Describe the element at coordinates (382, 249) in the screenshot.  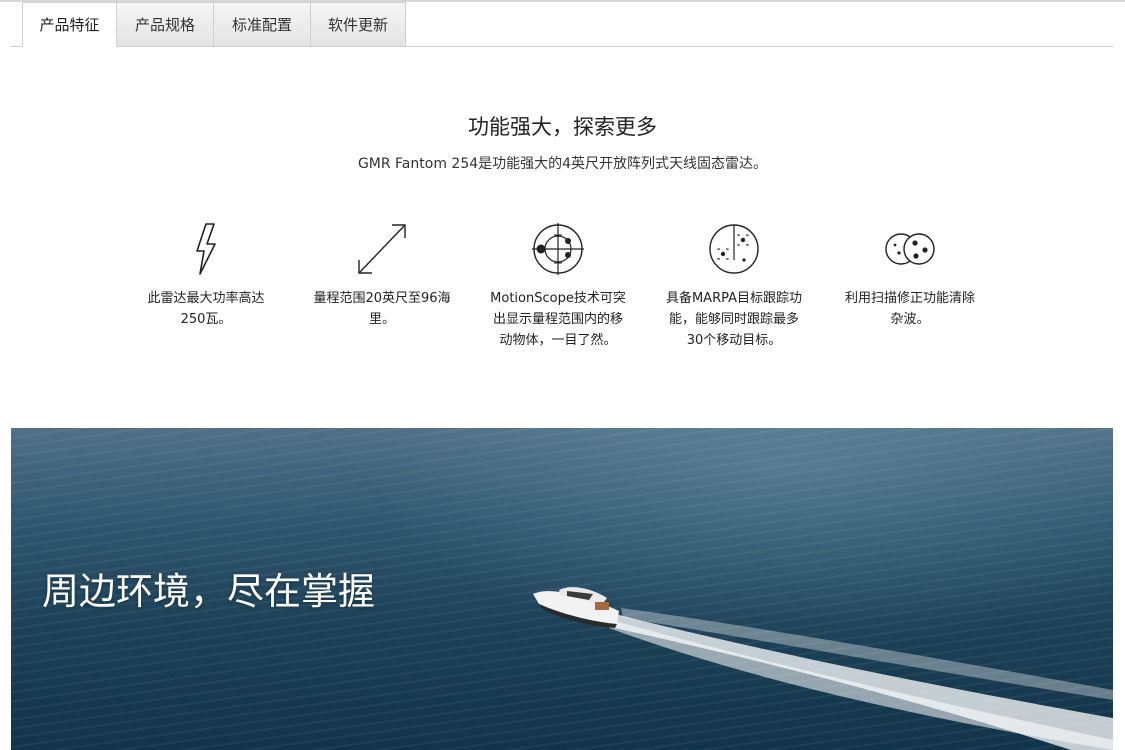
I see `diagonal-arrow-icon` at that location.